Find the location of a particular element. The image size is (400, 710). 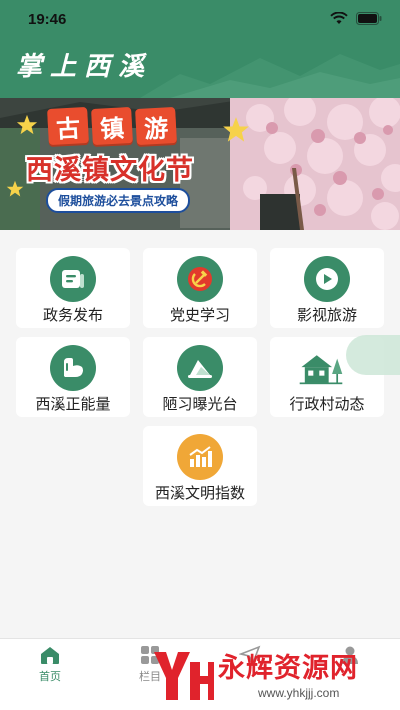

strength-icon is located at coordinates (73, 368).